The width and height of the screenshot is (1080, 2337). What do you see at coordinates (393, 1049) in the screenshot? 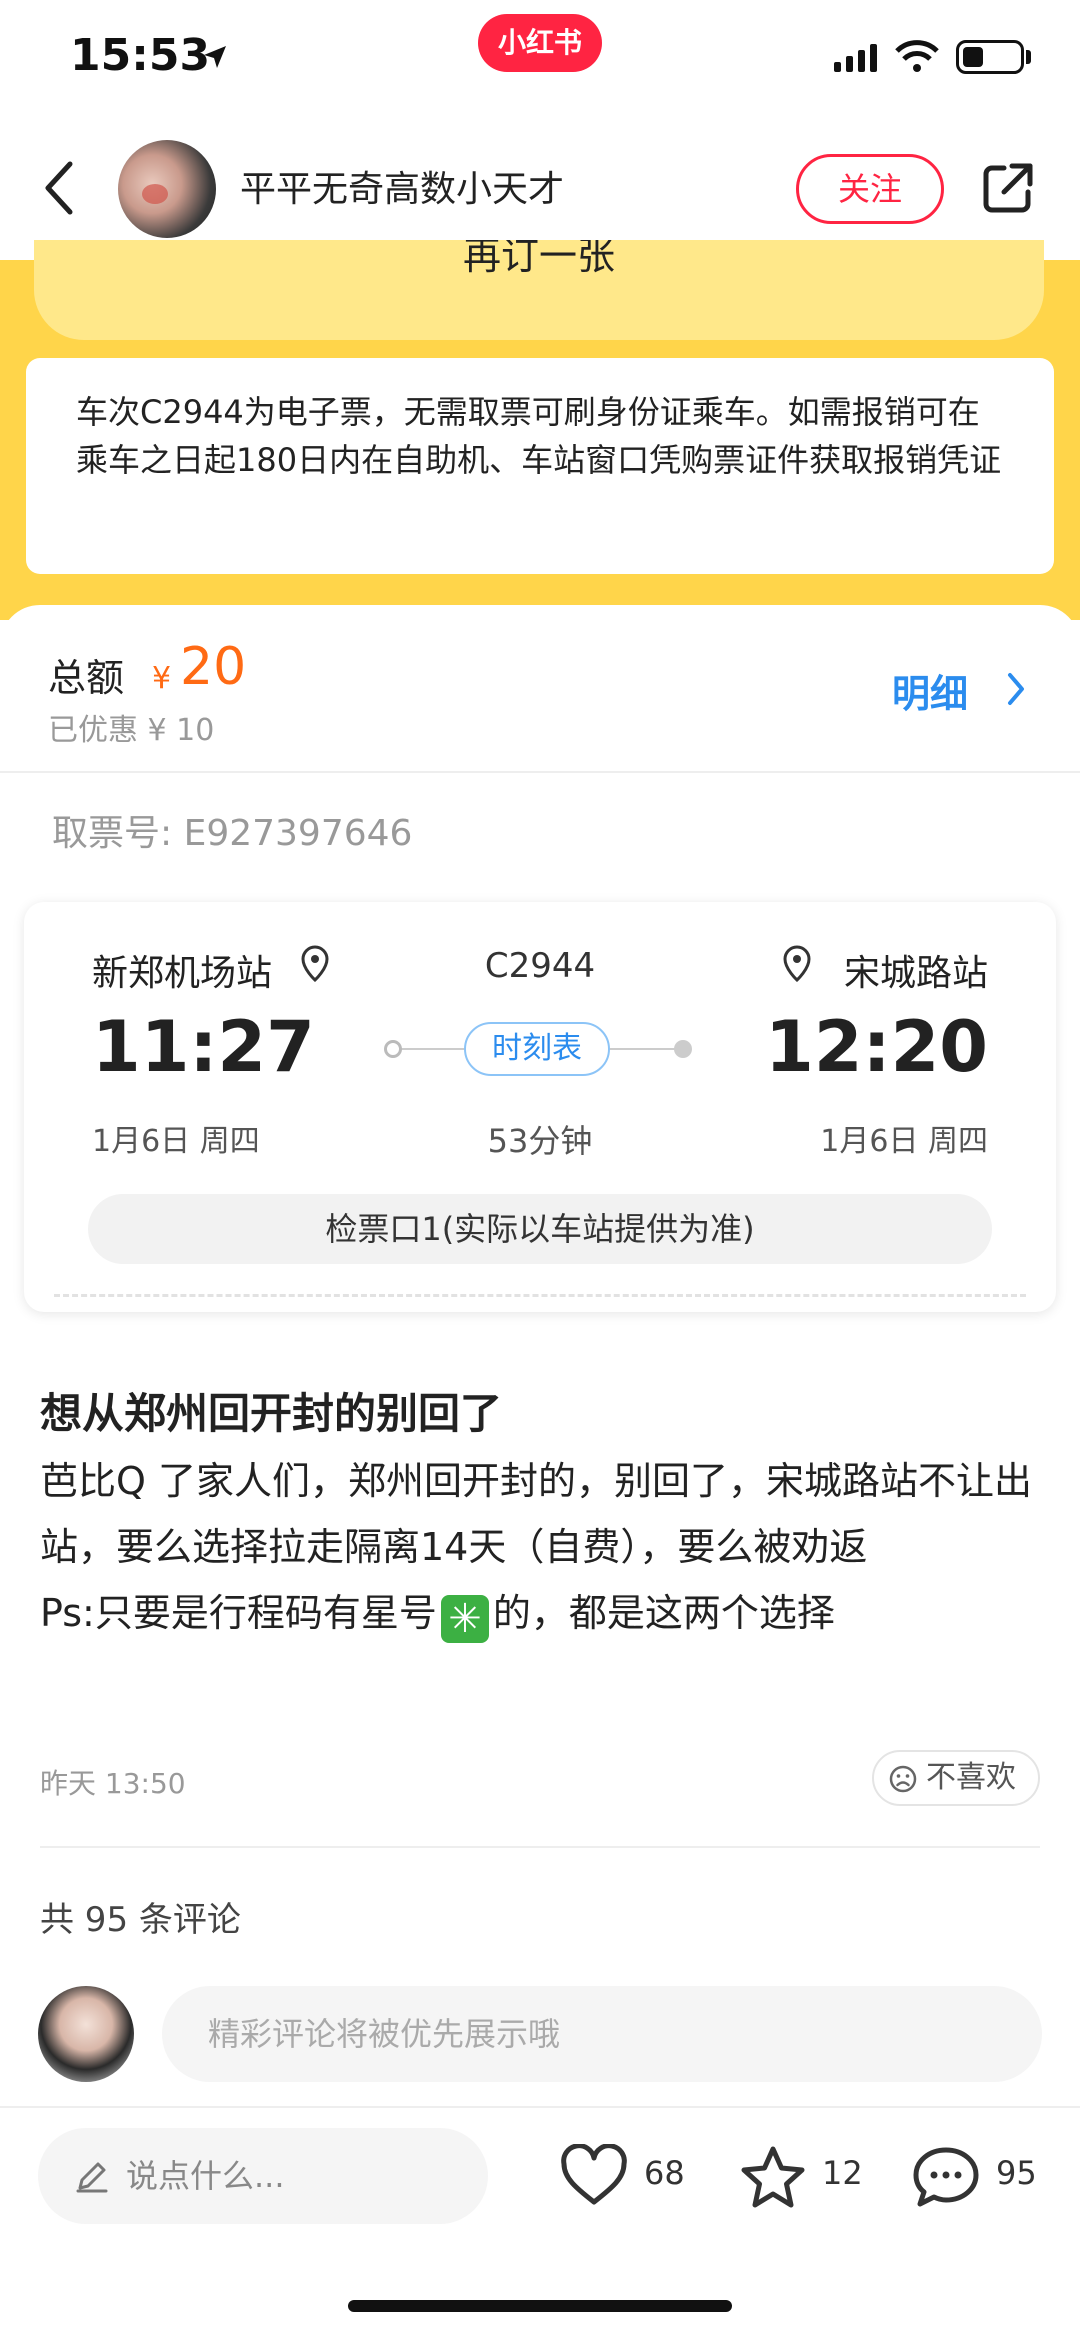
I see `route-start-dot` at bounding box center [393, 1049].